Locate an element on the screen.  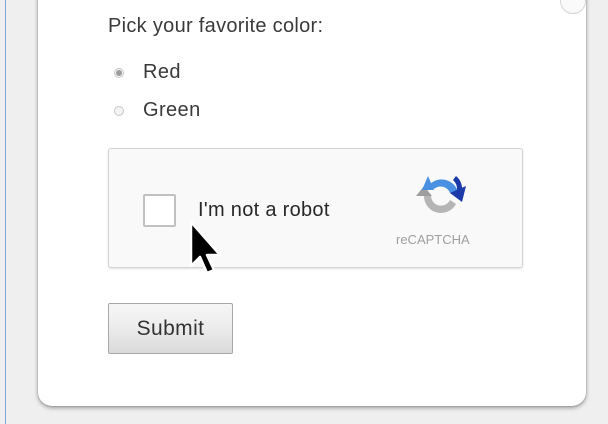
window-edge is located at coordinates (5, 212).